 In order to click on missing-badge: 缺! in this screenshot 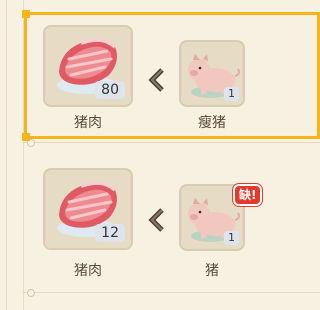, I will do `click(248, 195)`.